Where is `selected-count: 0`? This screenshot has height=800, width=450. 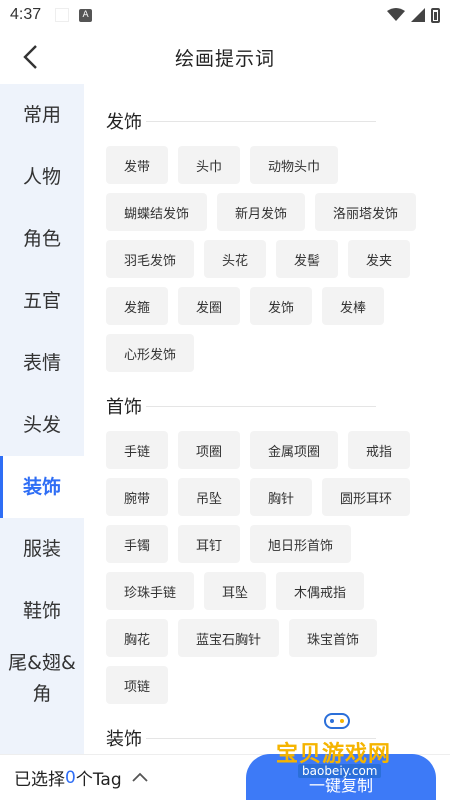
selected-count: 0 is located at coordinates (70, 777).